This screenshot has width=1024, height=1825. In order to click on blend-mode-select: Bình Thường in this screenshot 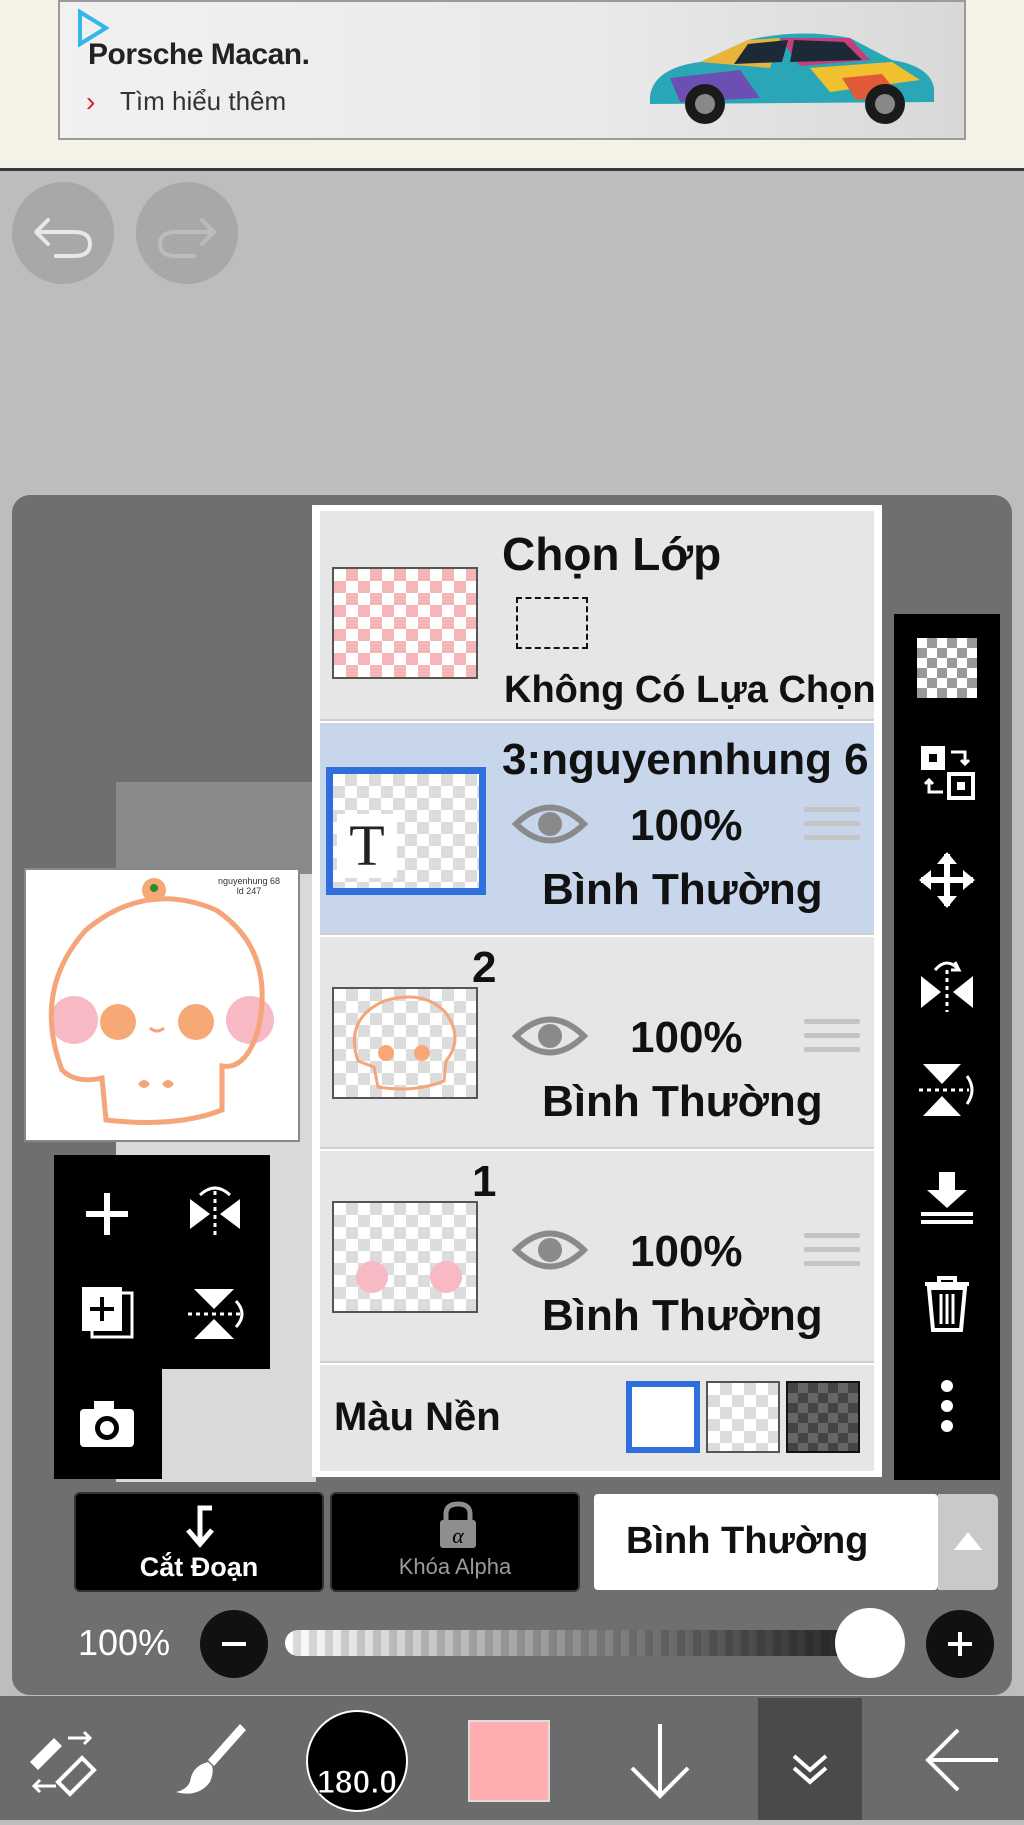, I will do `click(766, 1542)`.